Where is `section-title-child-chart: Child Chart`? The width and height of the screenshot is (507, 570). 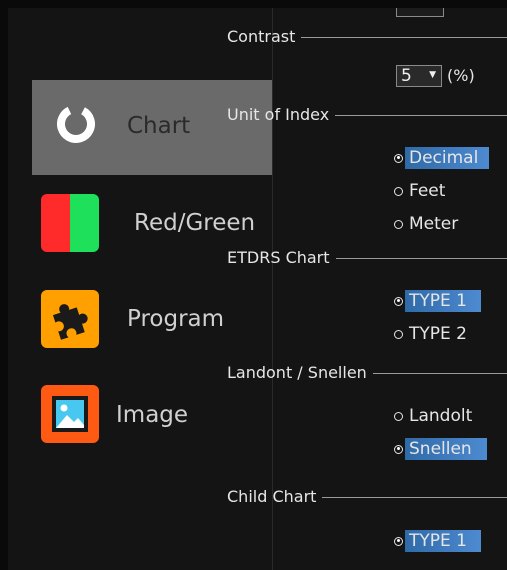
section-title-child-chart: Child Chart is located at coordinates (272, 496).